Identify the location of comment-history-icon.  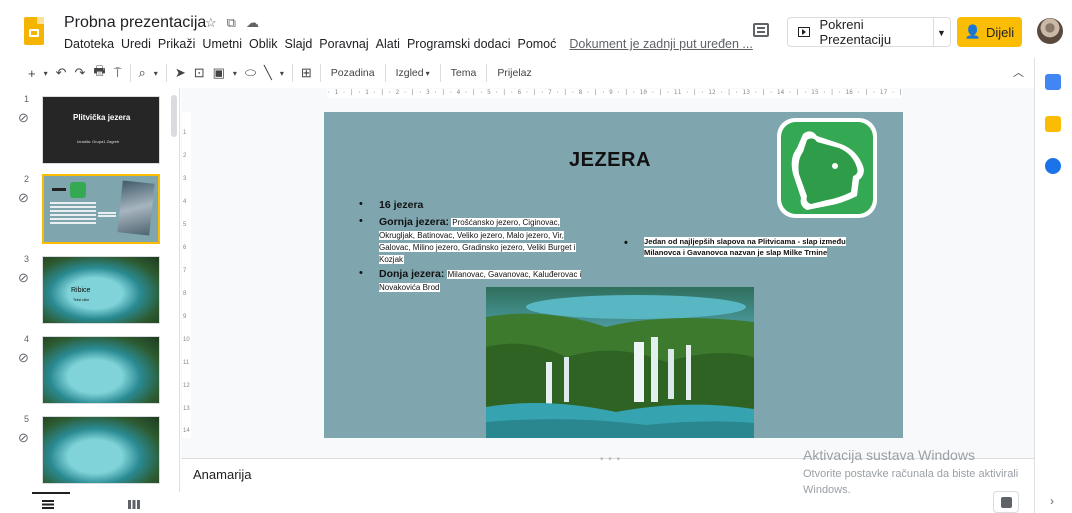
(761, 30).